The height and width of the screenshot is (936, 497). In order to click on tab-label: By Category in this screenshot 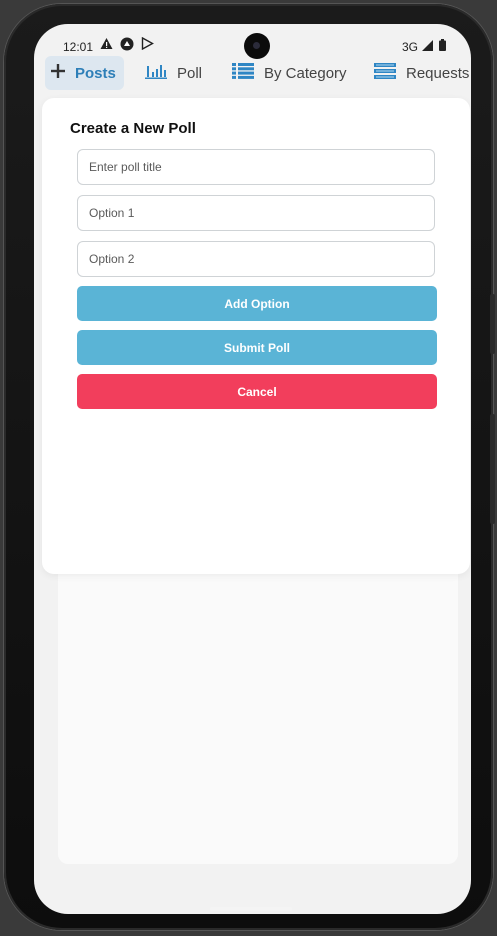, I will do `click(305, 73)`.